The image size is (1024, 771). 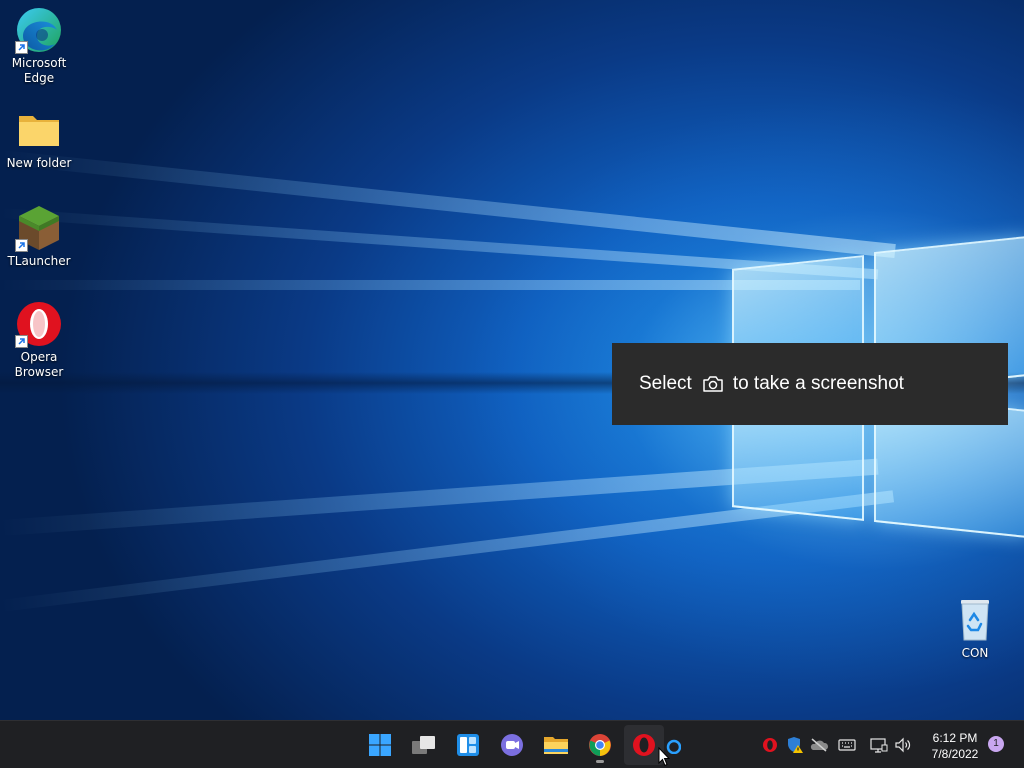 What do you see at coordinates (975, 620) in the screenshot?
I see `recycle-bin-icon` at bounding box center [975, 620].